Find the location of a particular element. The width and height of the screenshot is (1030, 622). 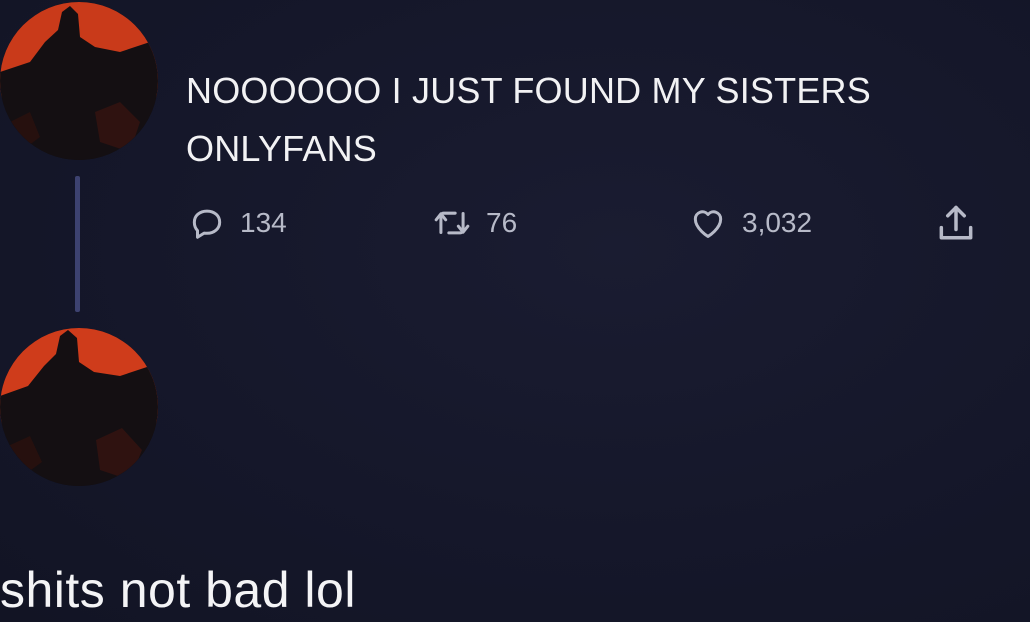

reply-text: shits not bad lol is located at coordinates (178, 590).